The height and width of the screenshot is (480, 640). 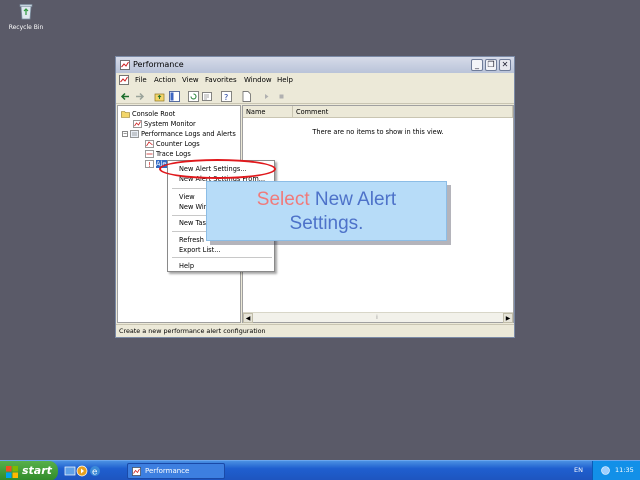 What do you see at coordinates (172, 144) in the screenshot?
I see `tree-counter-logs: Counter Logs` at bounding box center [172, 144].